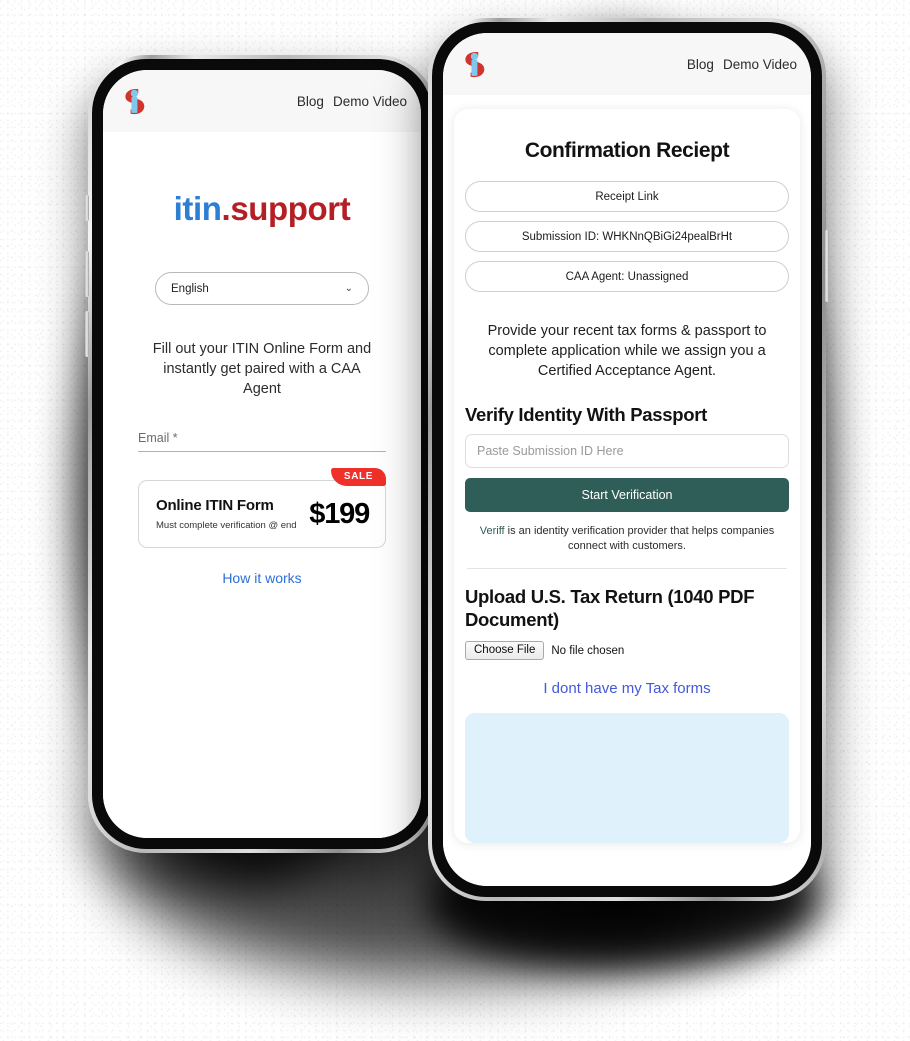  I want to click on nav-links-back: Blog Demo Video, so click(352, 101).